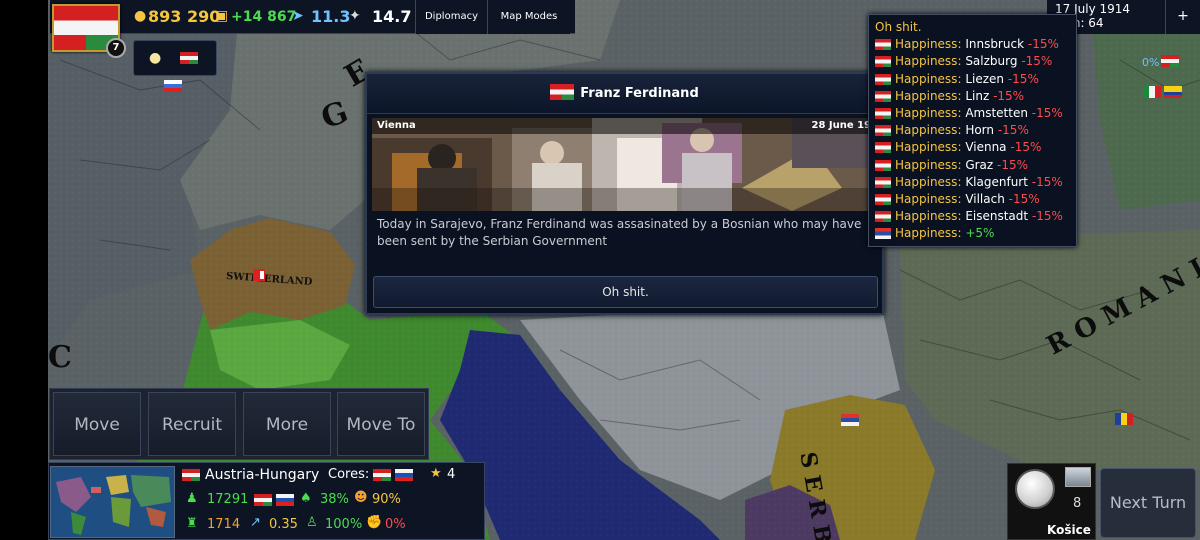 The width and height of the screenshot is (1200, 540). Describe the element at coordinates (980, 233) in the screenshot. I see `tooltip-row-value: +5%` at that location.